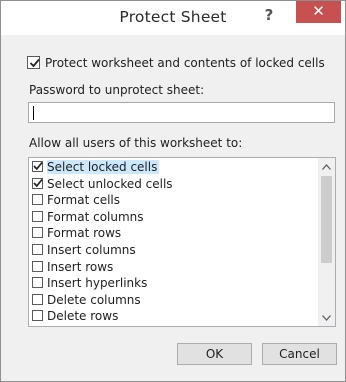  What do you see at coordinates (299, 354) in the screenshot?
I see `cancel-button: Cancel` at bounding box center [299, 354].